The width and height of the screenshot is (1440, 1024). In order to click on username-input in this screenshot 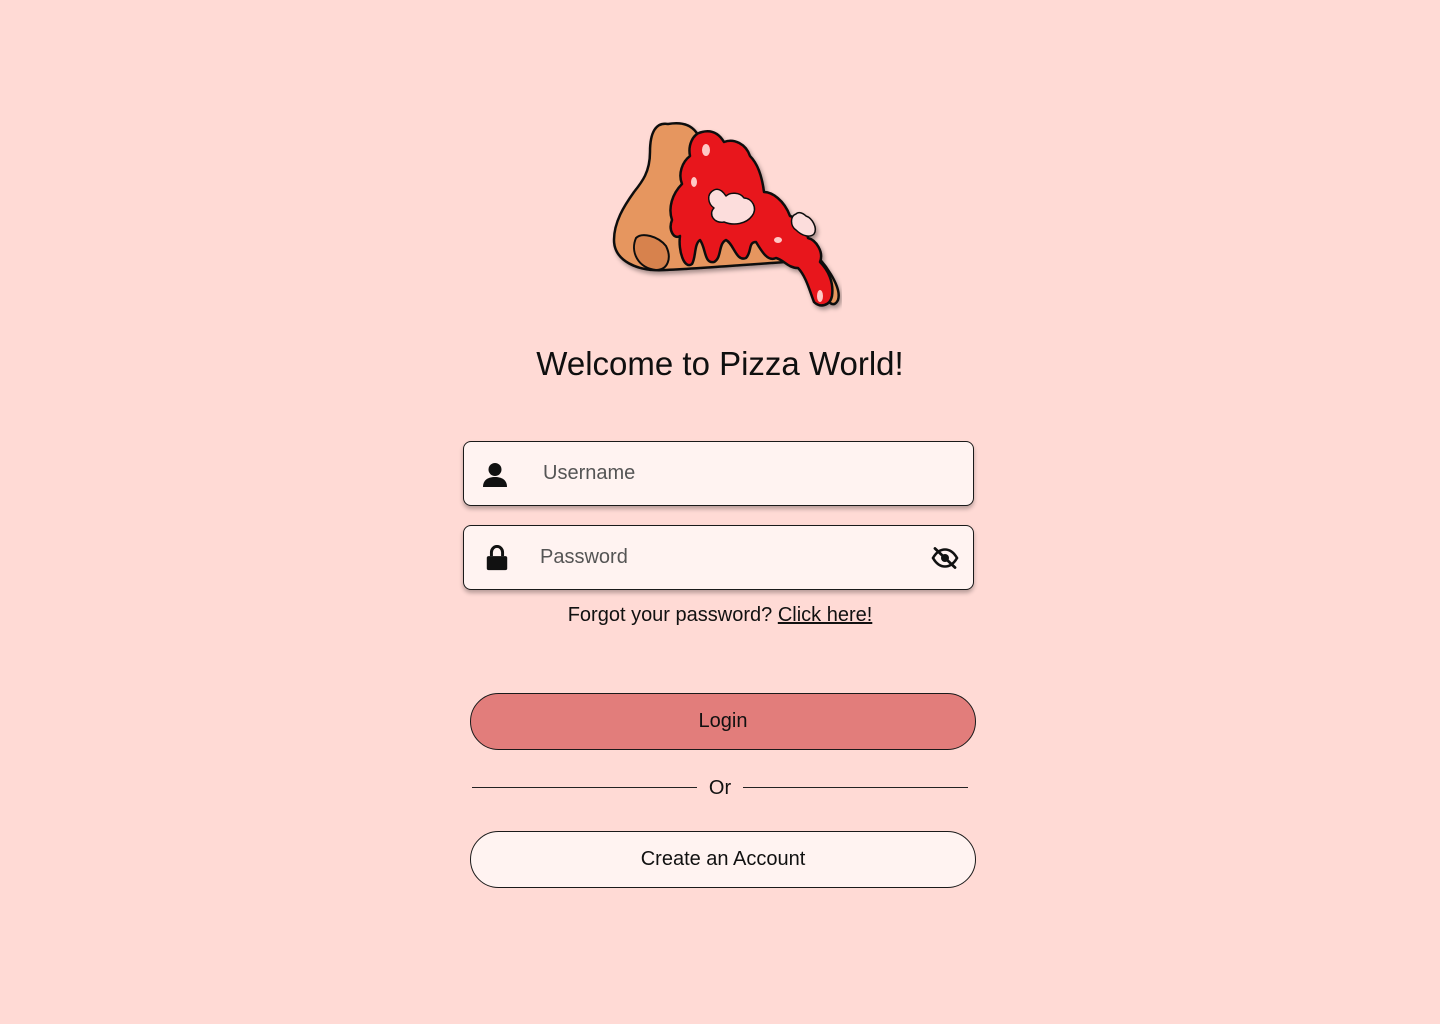, I will do `click(733, 473)`.